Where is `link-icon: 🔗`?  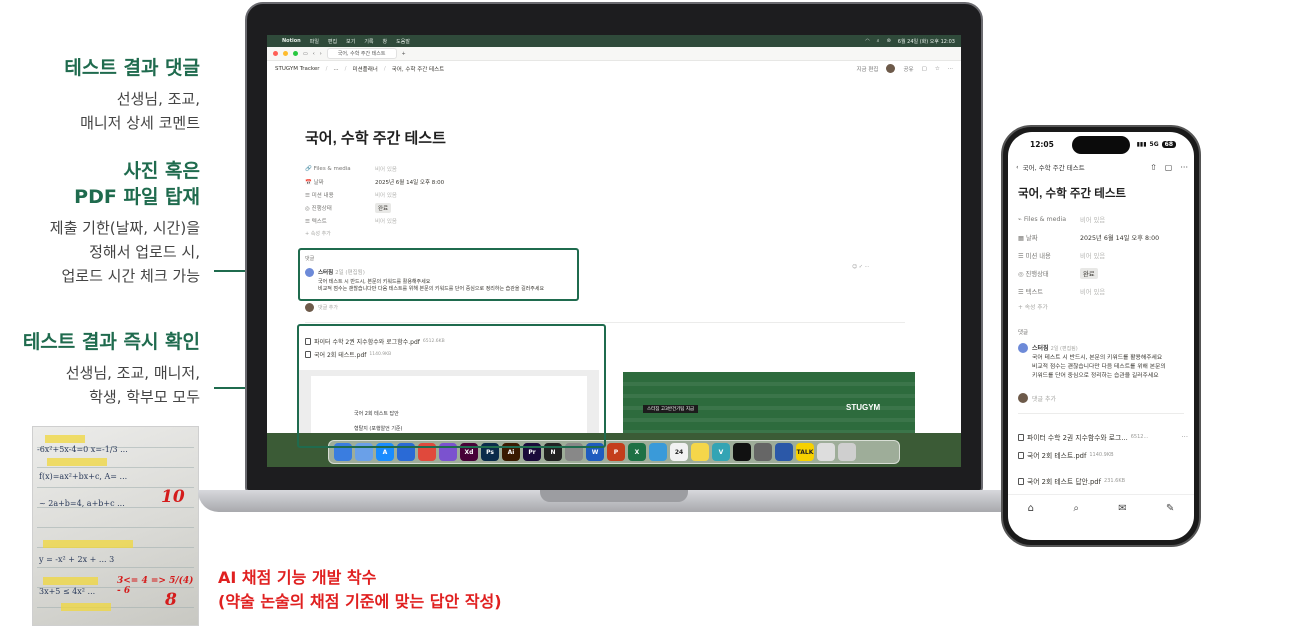 link-icon: 🔗 is located at coordinates (308, 168).